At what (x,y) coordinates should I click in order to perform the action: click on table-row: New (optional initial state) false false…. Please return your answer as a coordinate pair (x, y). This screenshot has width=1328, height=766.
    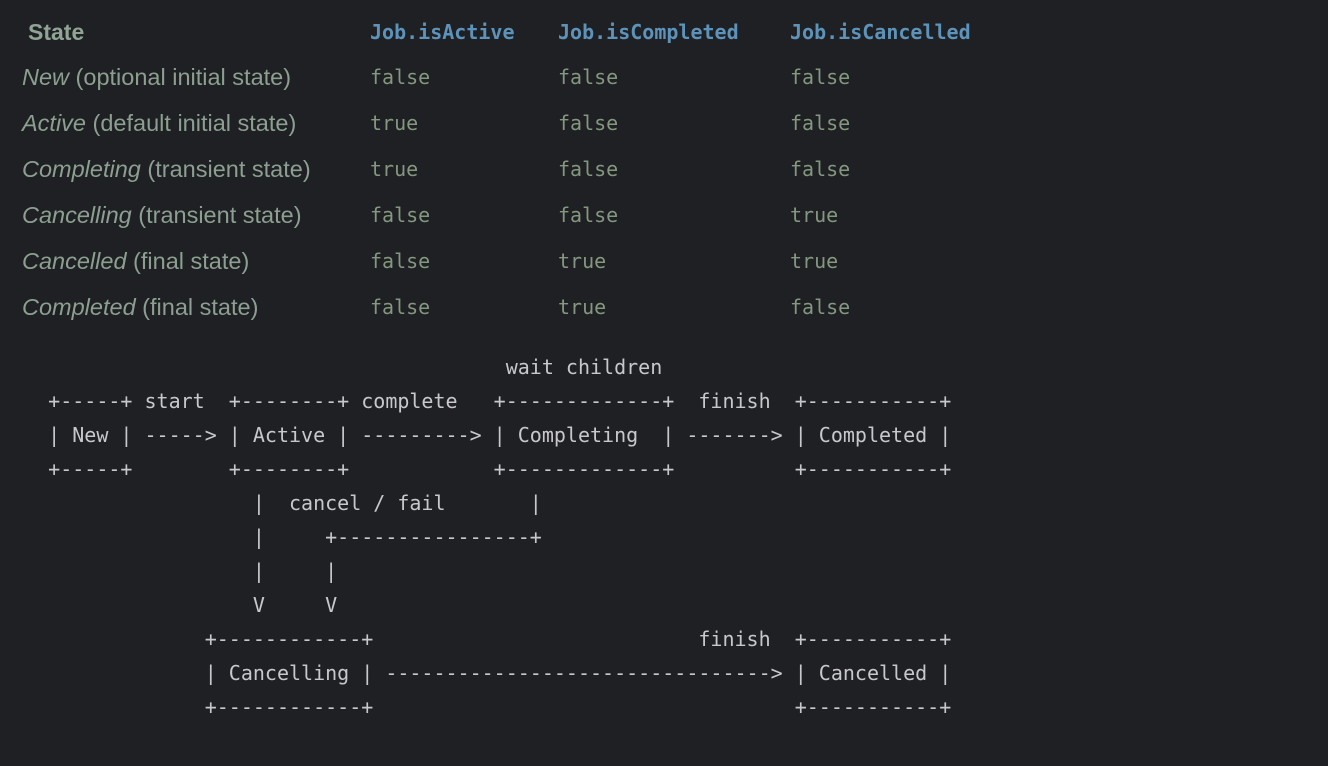
    Looking at the image, I should click on (516, 77).